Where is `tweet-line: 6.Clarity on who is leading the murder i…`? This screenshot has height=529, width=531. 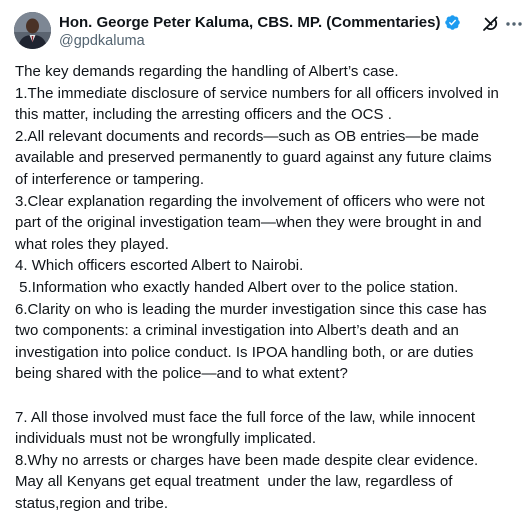
tweet-line: 6.Clarity on who is leading the murder i… is located at coordinates (251, 309).